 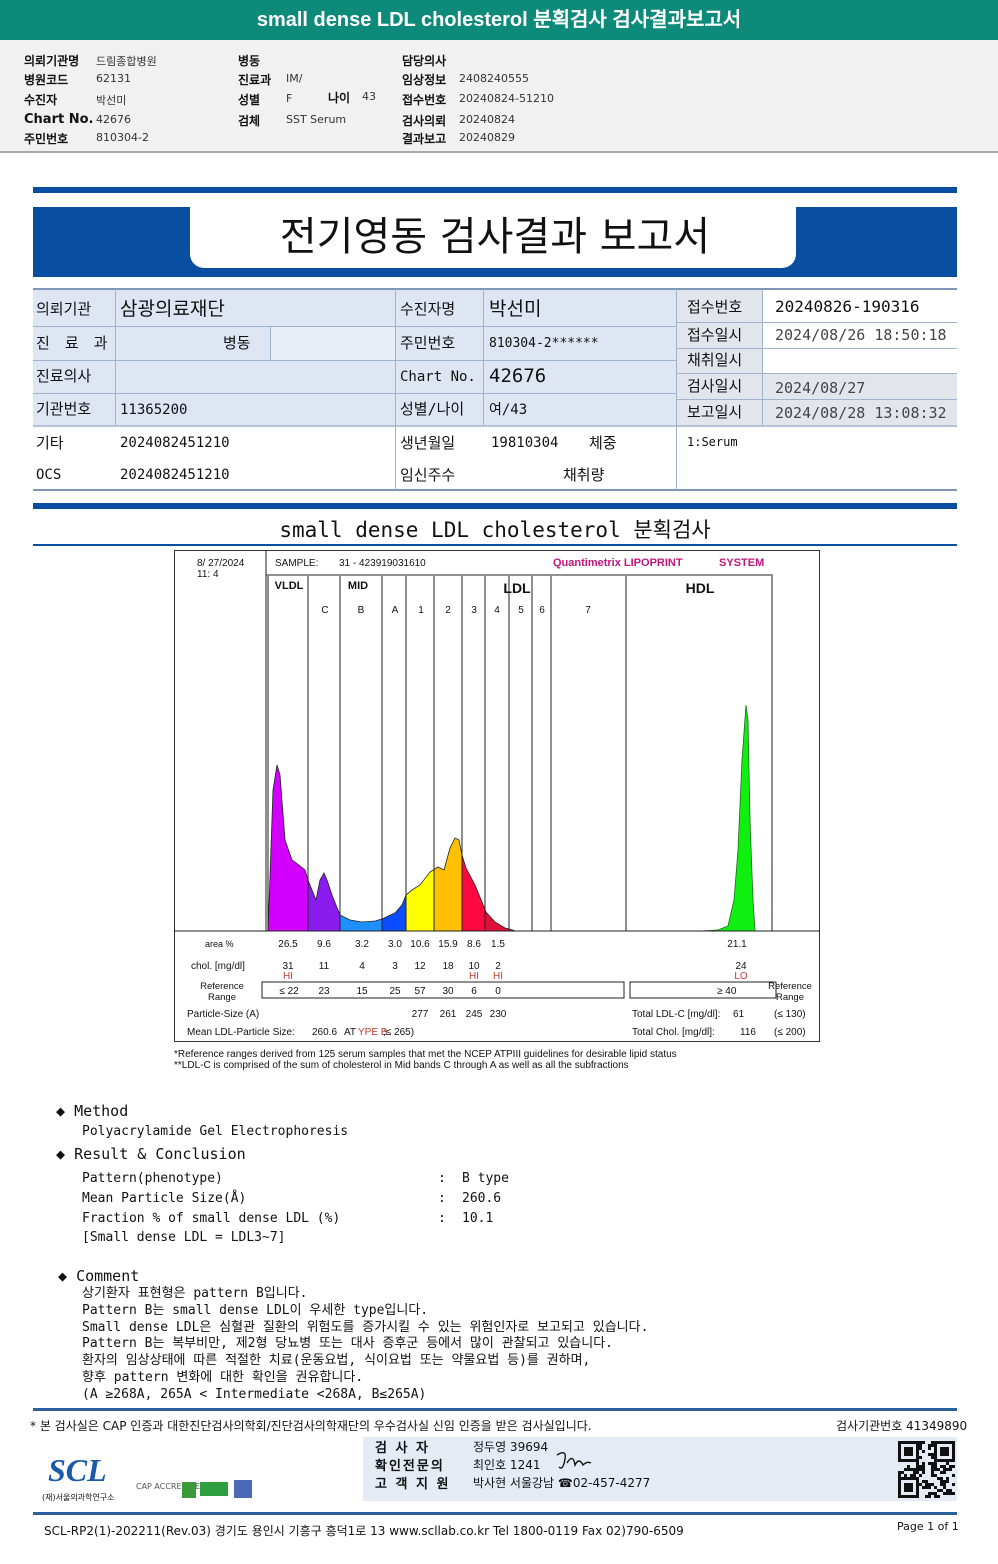 I want to click on qr-code-icon, so click(x=926, y=1469).